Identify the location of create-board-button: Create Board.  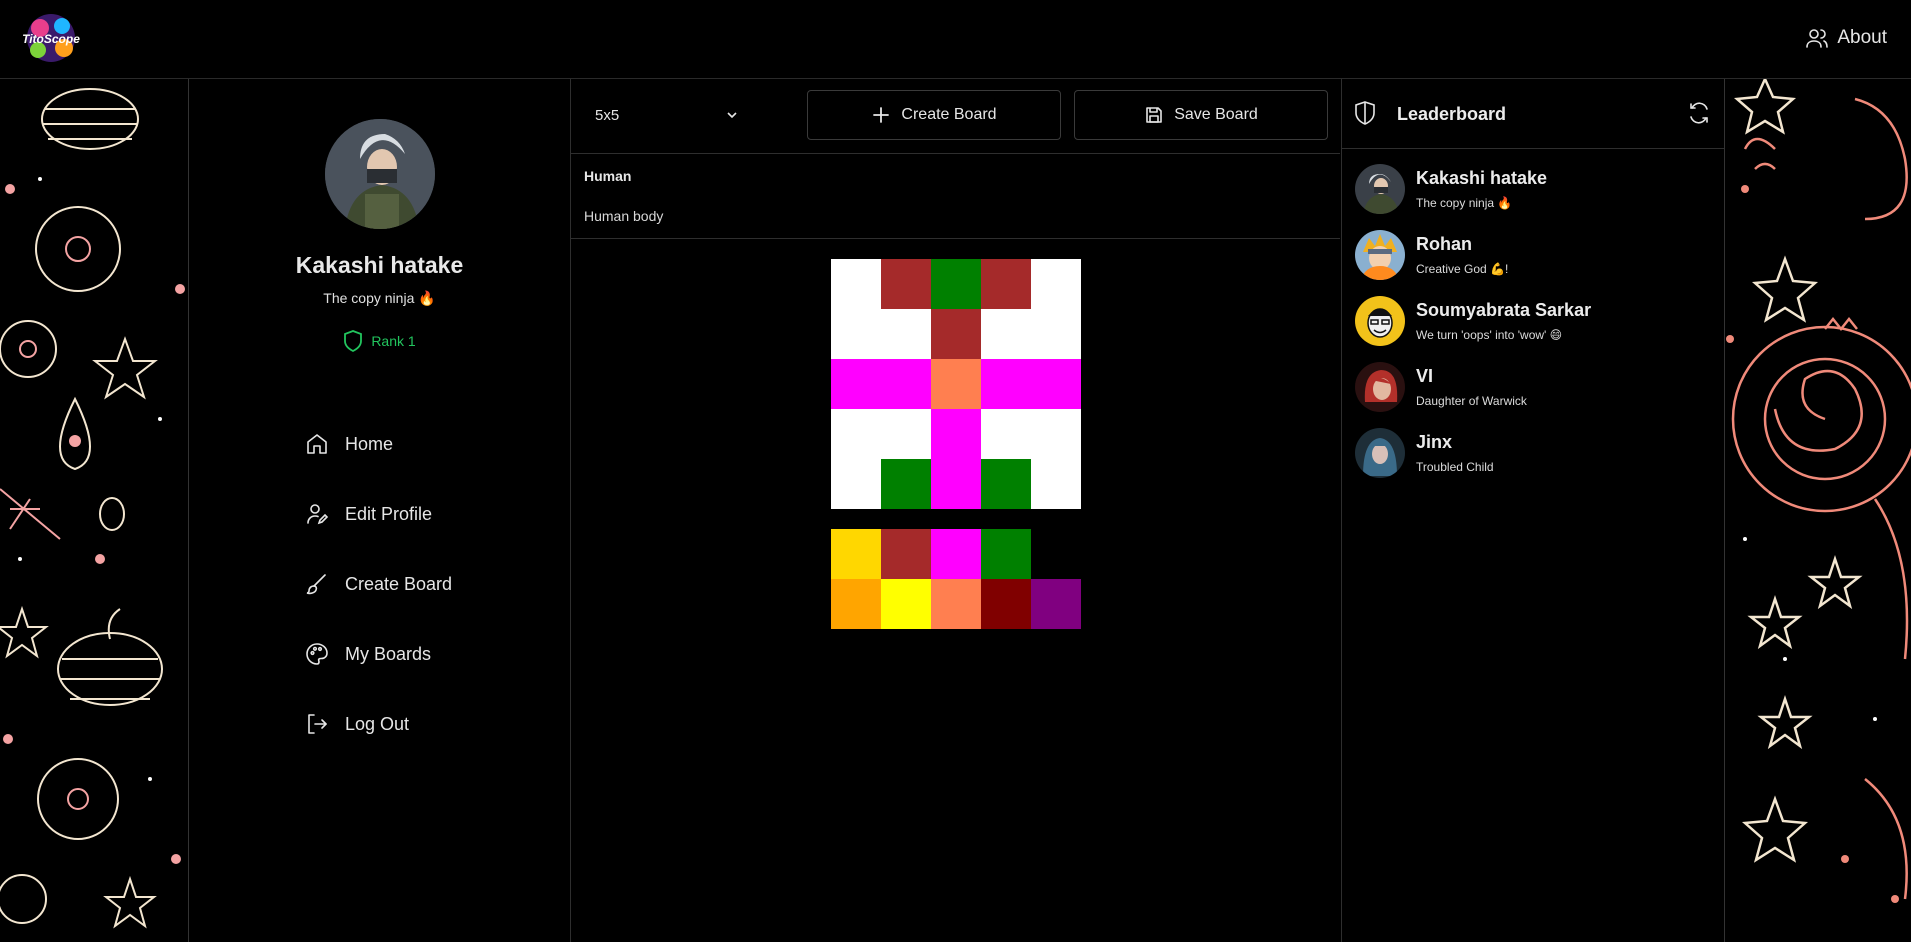
(934, 115).